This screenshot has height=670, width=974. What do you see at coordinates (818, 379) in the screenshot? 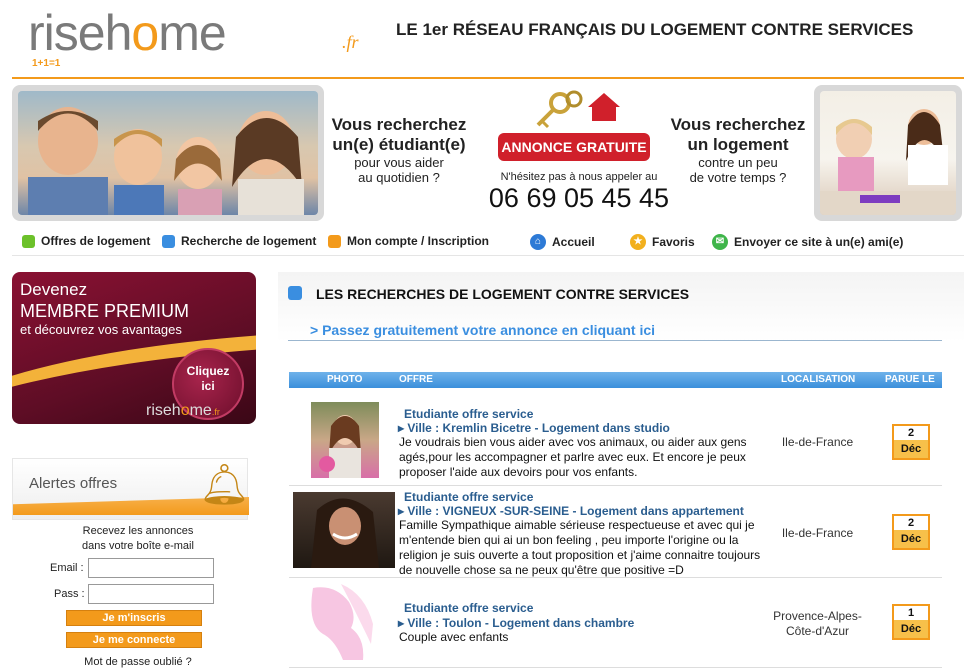
I see `col-localisation: LOCALISATION` at bounding box center [818, 379].